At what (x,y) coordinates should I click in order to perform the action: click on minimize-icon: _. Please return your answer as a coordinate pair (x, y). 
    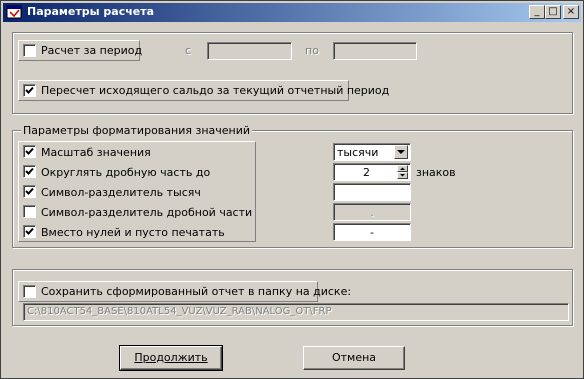
    Looking at the image, I should click on (537, 11).